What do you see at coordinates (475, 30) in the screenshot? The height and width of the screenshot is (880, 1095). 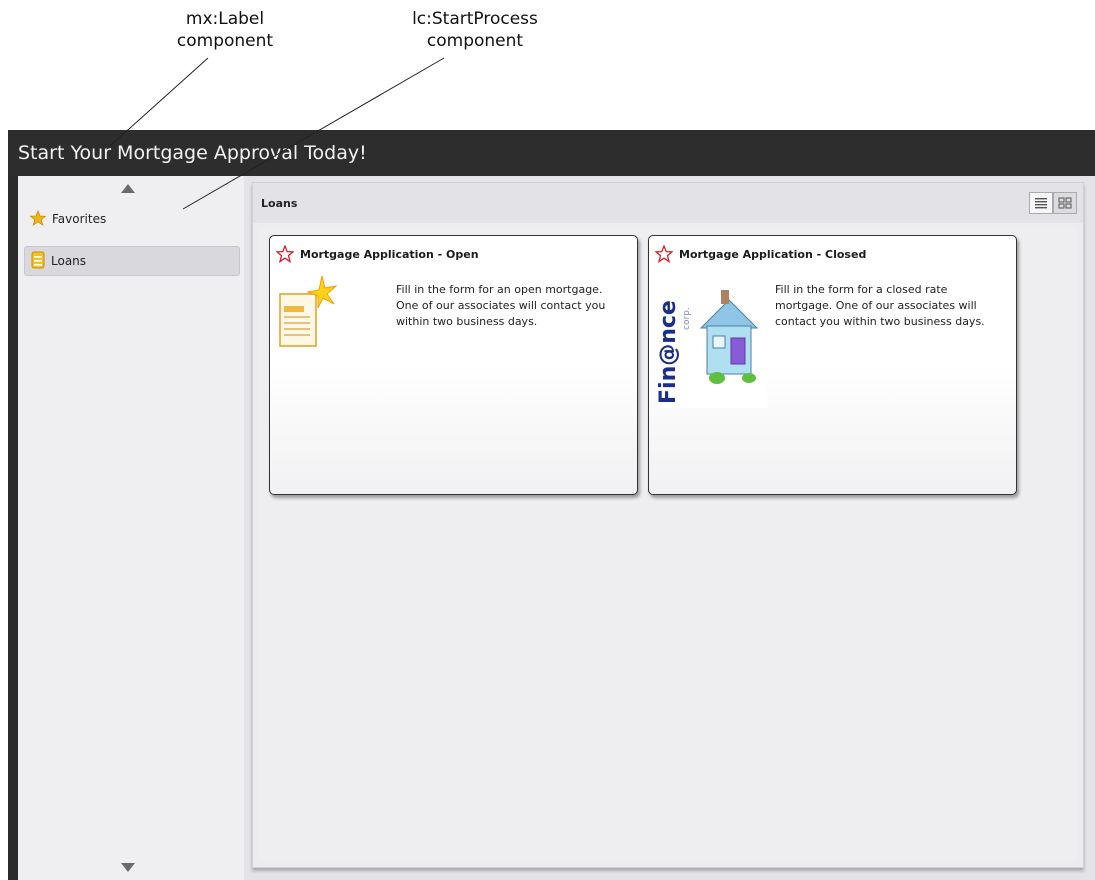 I see `startprocess-component-callout: lc:StartProcess component` at bounding box center [475, 30].